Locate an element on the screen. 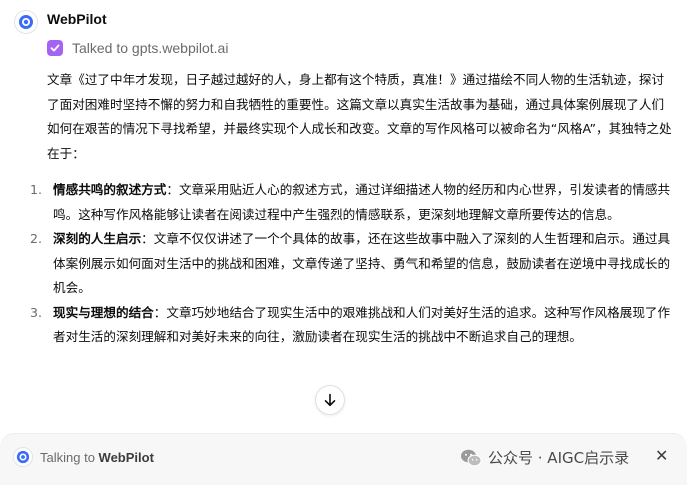 The image size is (687, 485). list-item-title: 深刻的人生启示 is located at coordinates (97, 238).